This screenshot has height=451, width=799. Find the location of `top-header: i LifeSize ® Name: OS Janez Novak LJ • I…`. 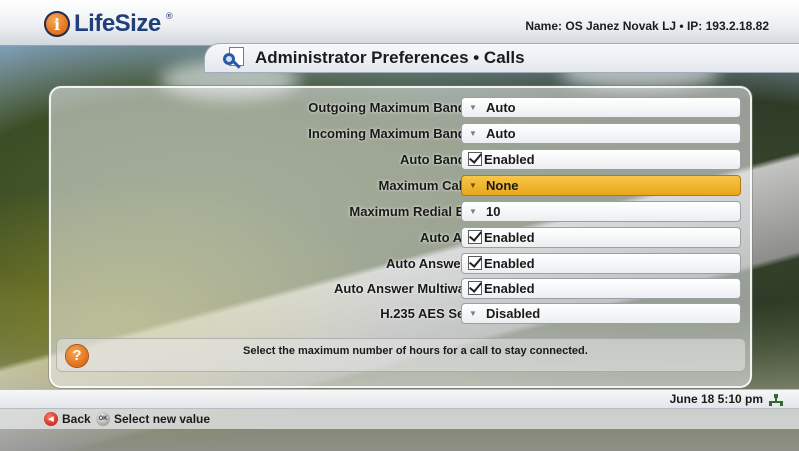

top-header: i LifeSize ® Name: OS Janez Novak LJ • I… is located at coordinates (399, 23).